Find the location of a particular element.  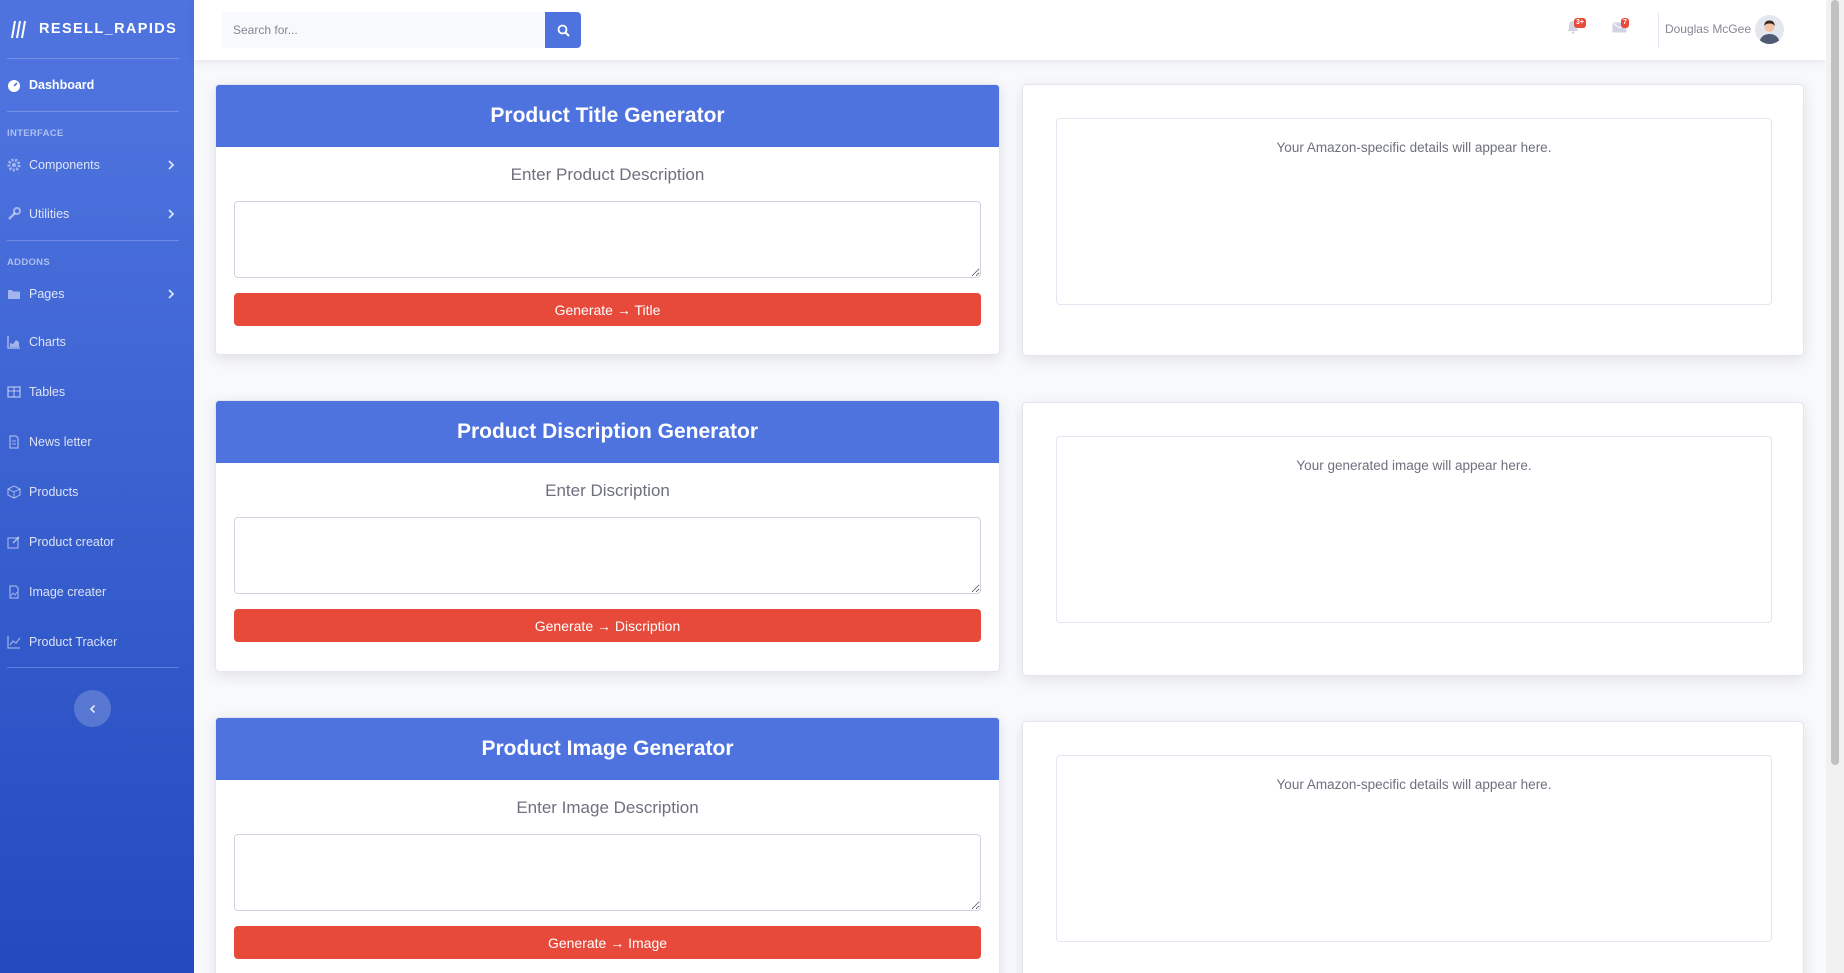

chart-area-icon is located at coordinates (13, 342).